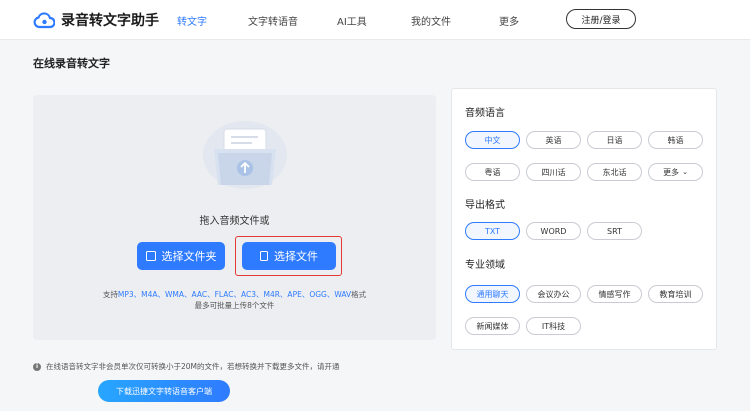 Image resolution: width=750 pixels, height=411 pixels. I want to click on nav-more: 更多, so click(509, 20).